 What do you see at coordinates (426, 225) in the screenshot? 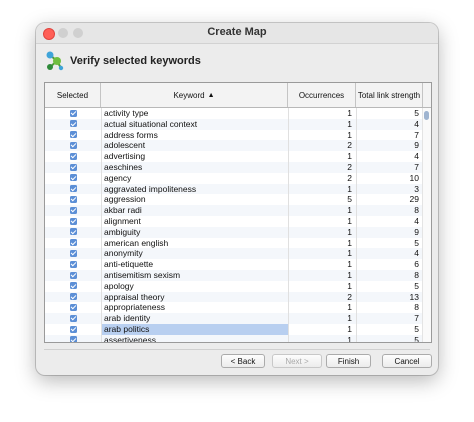
I see `vertical-scrollbar` at bounding box center [426, 225].